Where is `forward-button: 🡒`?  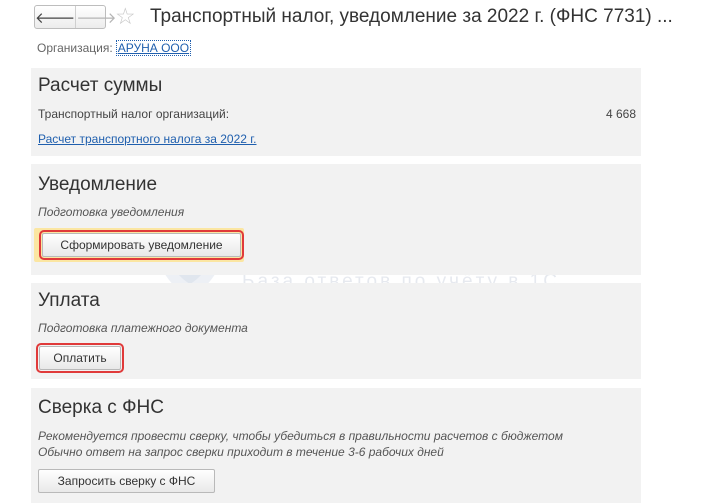 forward-button: 🡒 is located at coordinates (95, 17).